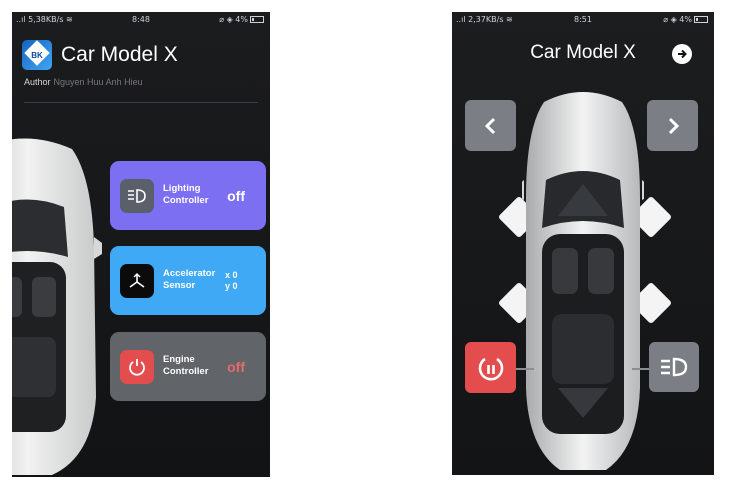 Image resolution: width=729 pixels, height=492 pixels. I want to click on status-bar: ..ıl 2,37KB/s ≋ 8:51 ⌀ ◈ 4%, so click(583, 20).